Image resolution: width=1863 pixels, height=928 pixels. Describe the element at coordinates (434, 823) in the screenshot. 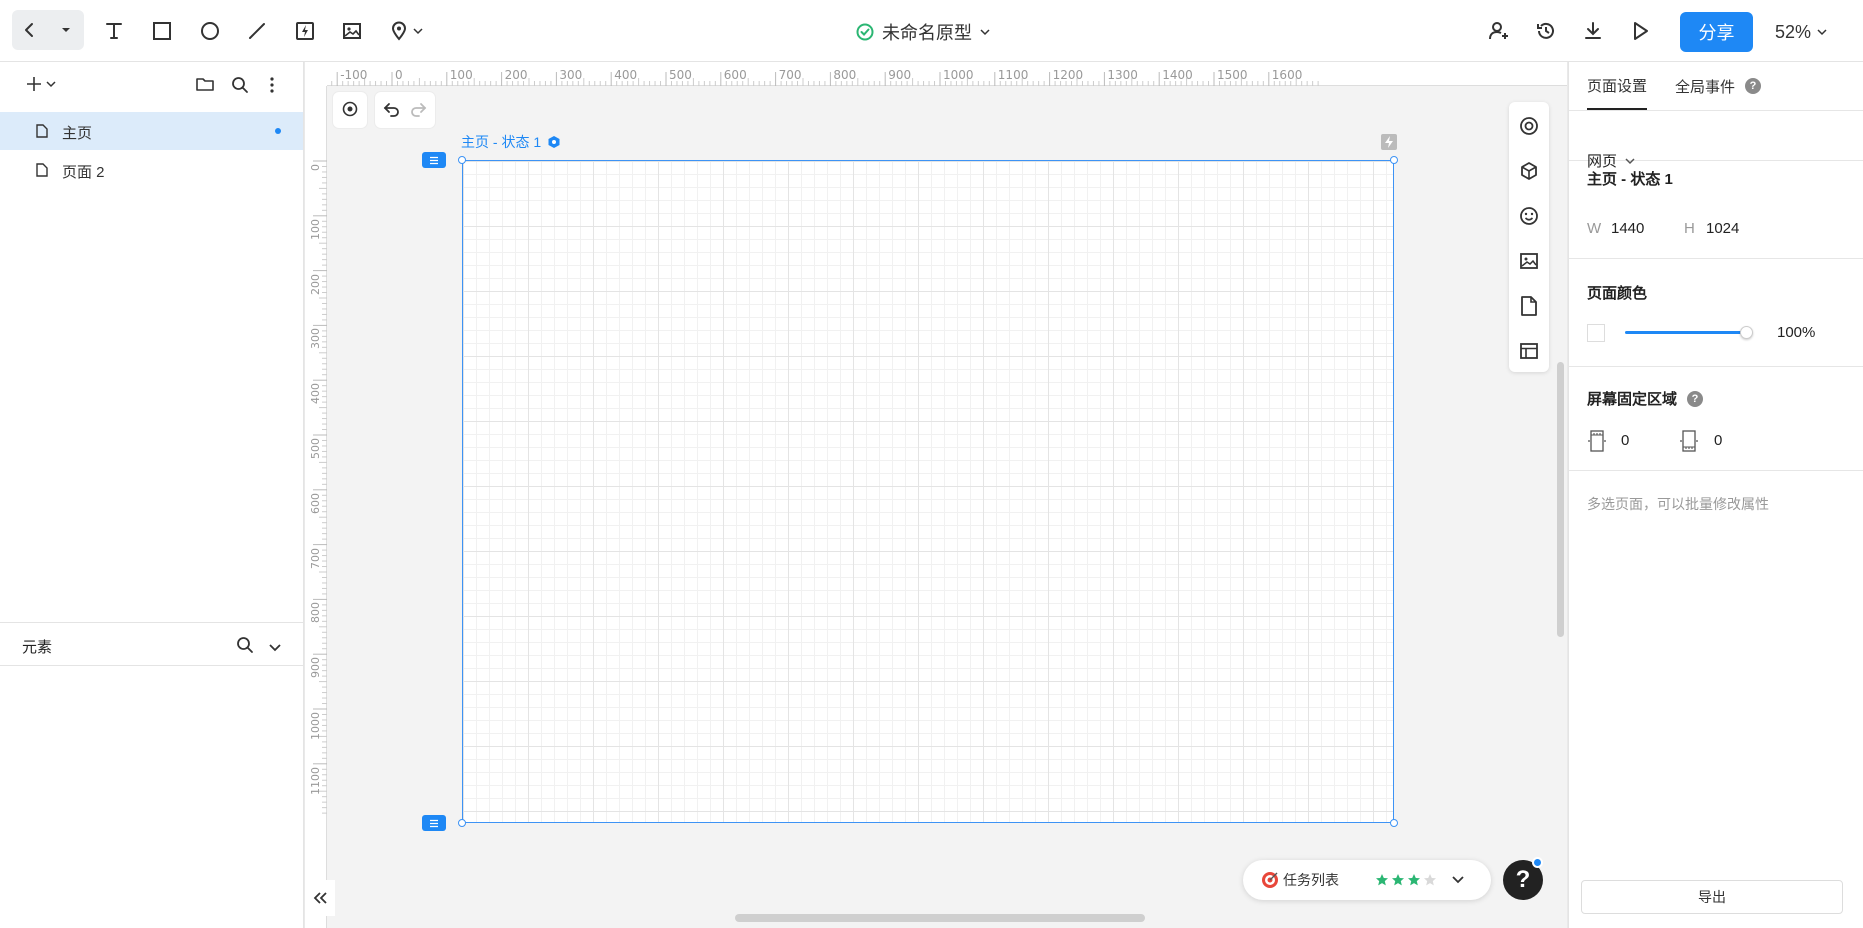

I see `page-bottom-marker` at that location.